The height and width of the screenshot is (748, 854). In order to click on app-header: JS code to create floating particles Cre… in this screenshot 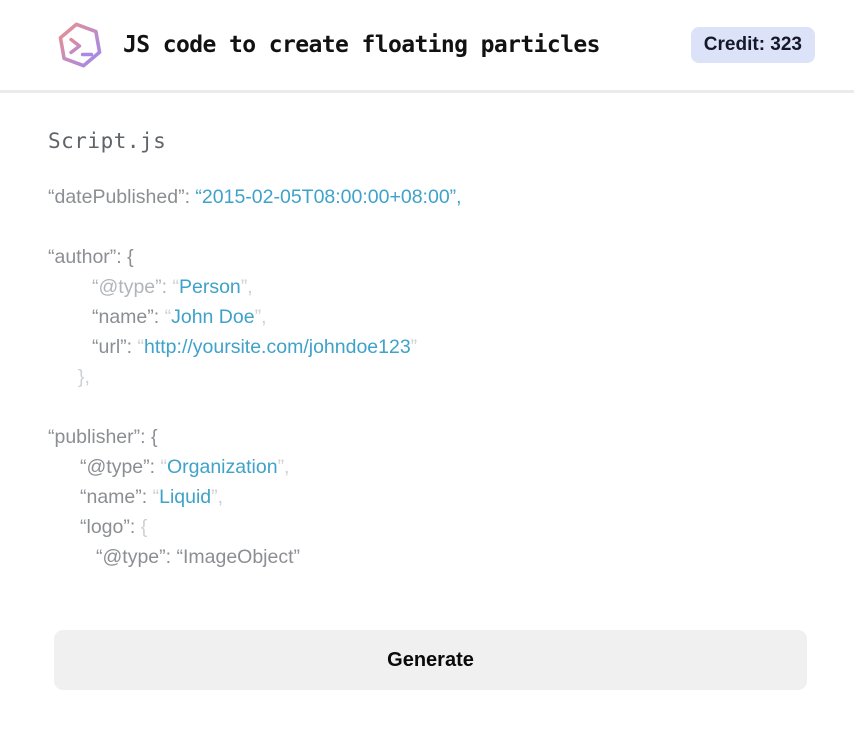, I will do `click(427, 46)`.